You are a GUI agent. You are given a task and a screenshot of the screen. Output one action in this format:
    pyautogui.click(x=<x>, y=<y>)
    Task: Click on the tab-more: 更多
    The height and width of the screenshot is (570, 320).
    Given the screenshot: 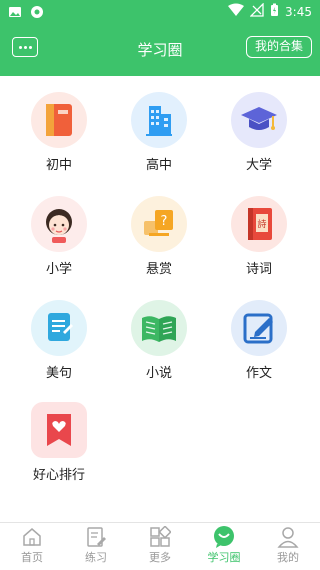 What is the action you would take?
    pyautogui.click(x=160, y=546)
    